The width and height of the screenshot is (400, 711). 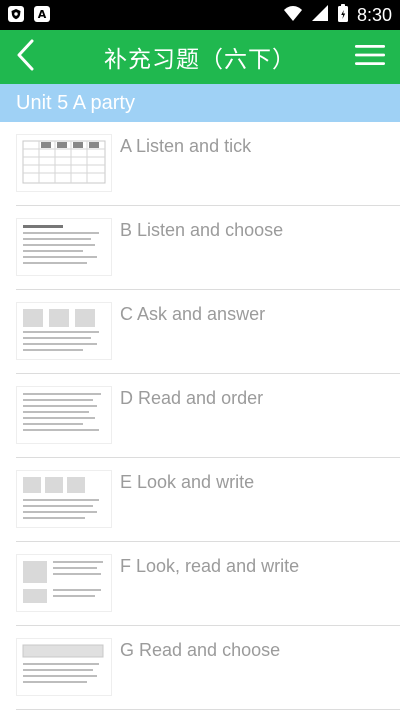 What do you see at coordinates (293, 15) in the screenshot?
I see `wifi-icon` at bounding box center [293, 15].